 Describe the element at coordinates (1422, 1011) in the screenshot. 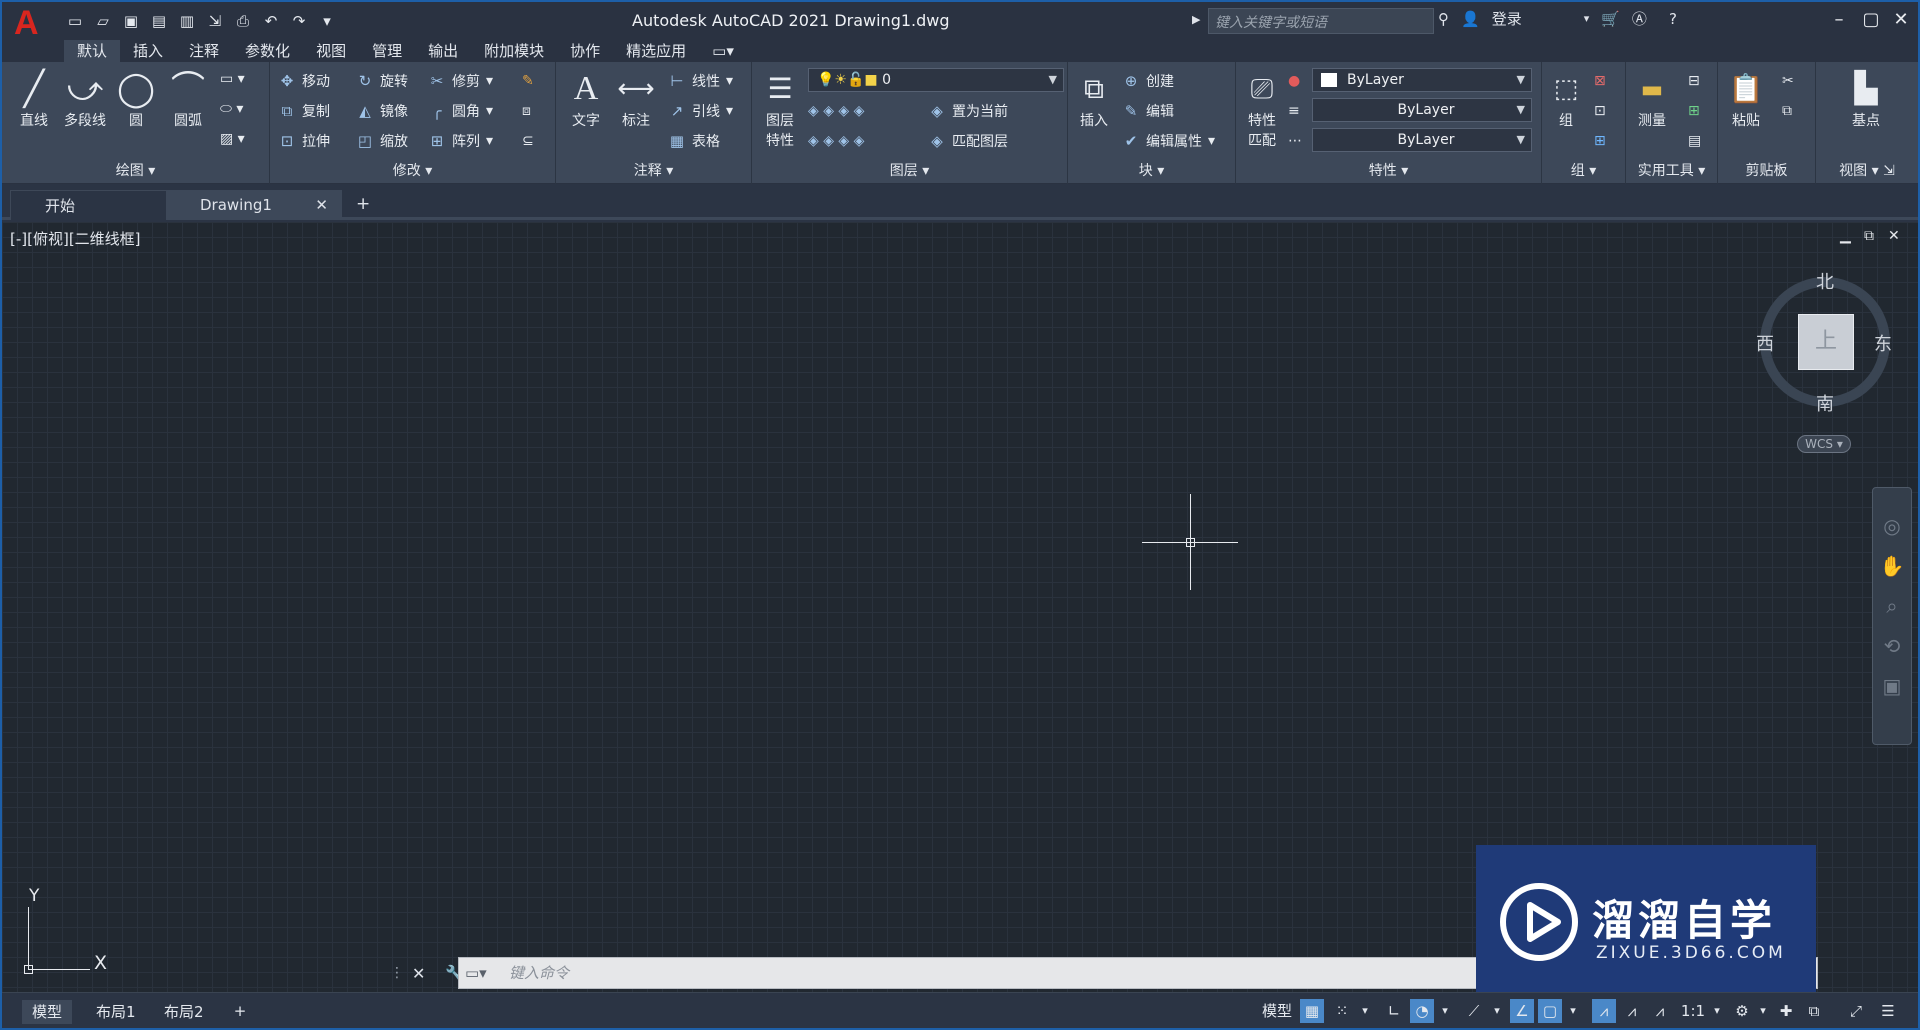

I see `polar-icon: ◔` at that location.